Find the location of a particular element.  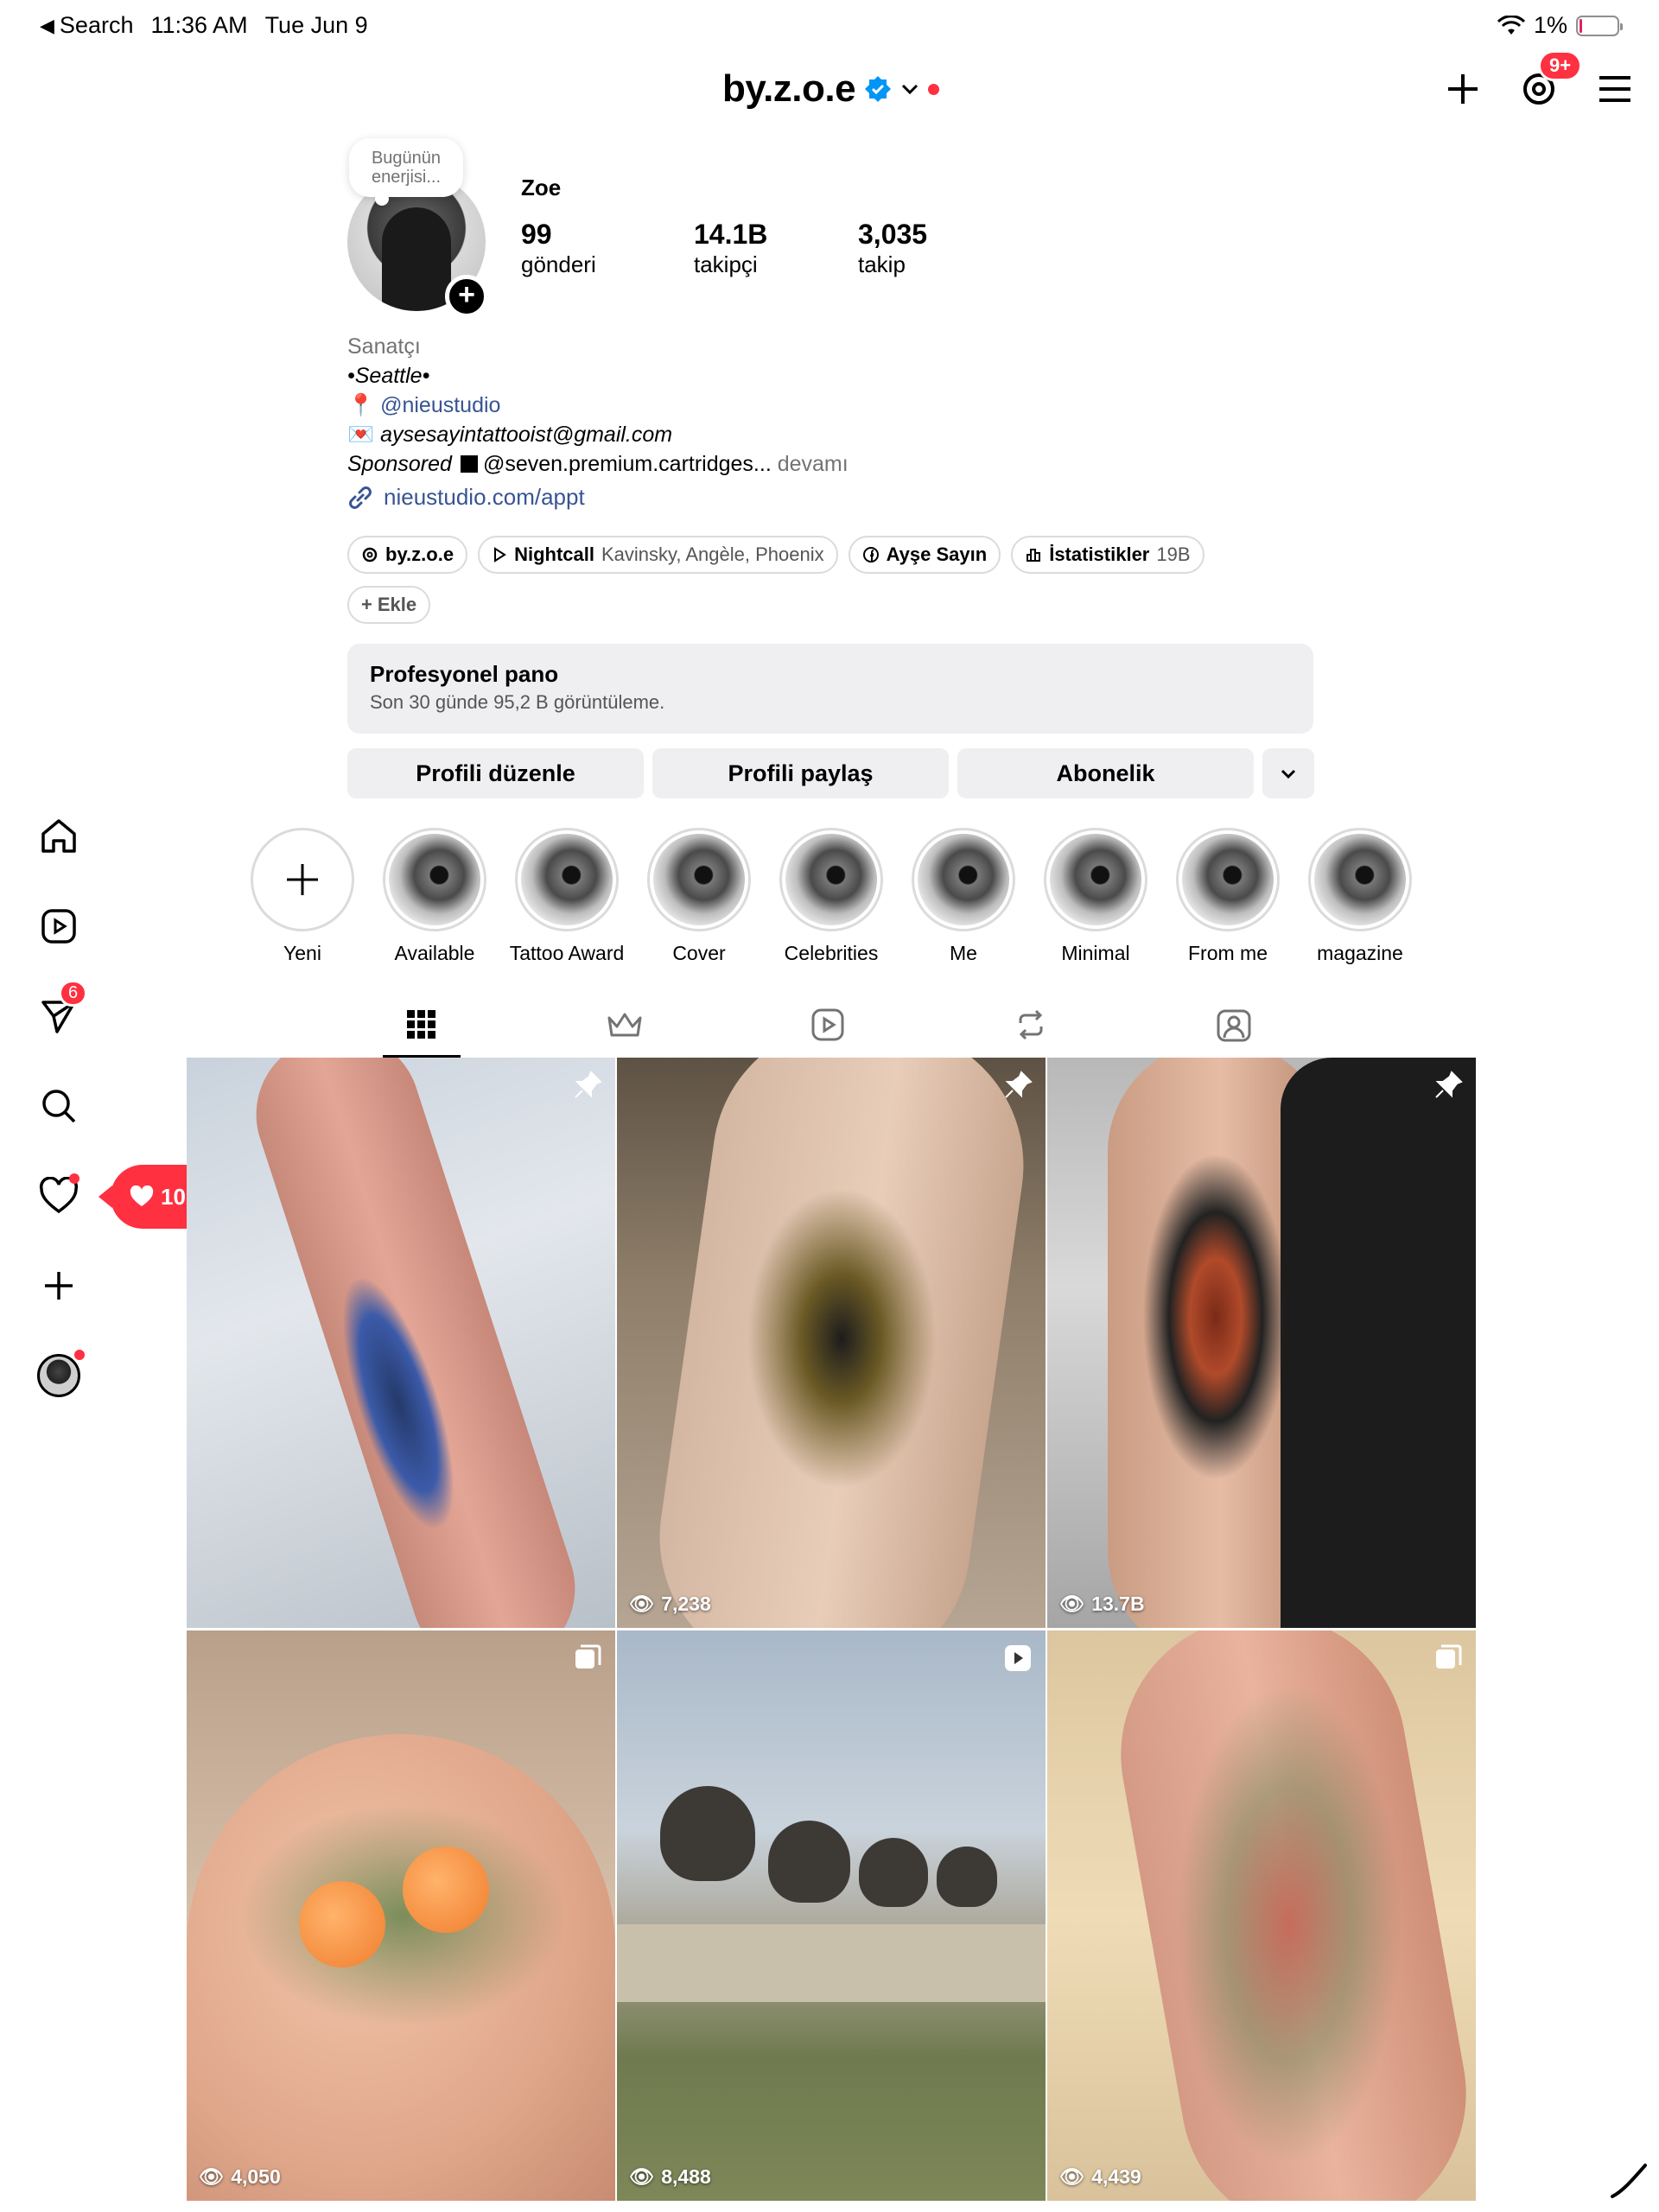

account-switcher: by.z.o.e is located at coordinates (831, 89).